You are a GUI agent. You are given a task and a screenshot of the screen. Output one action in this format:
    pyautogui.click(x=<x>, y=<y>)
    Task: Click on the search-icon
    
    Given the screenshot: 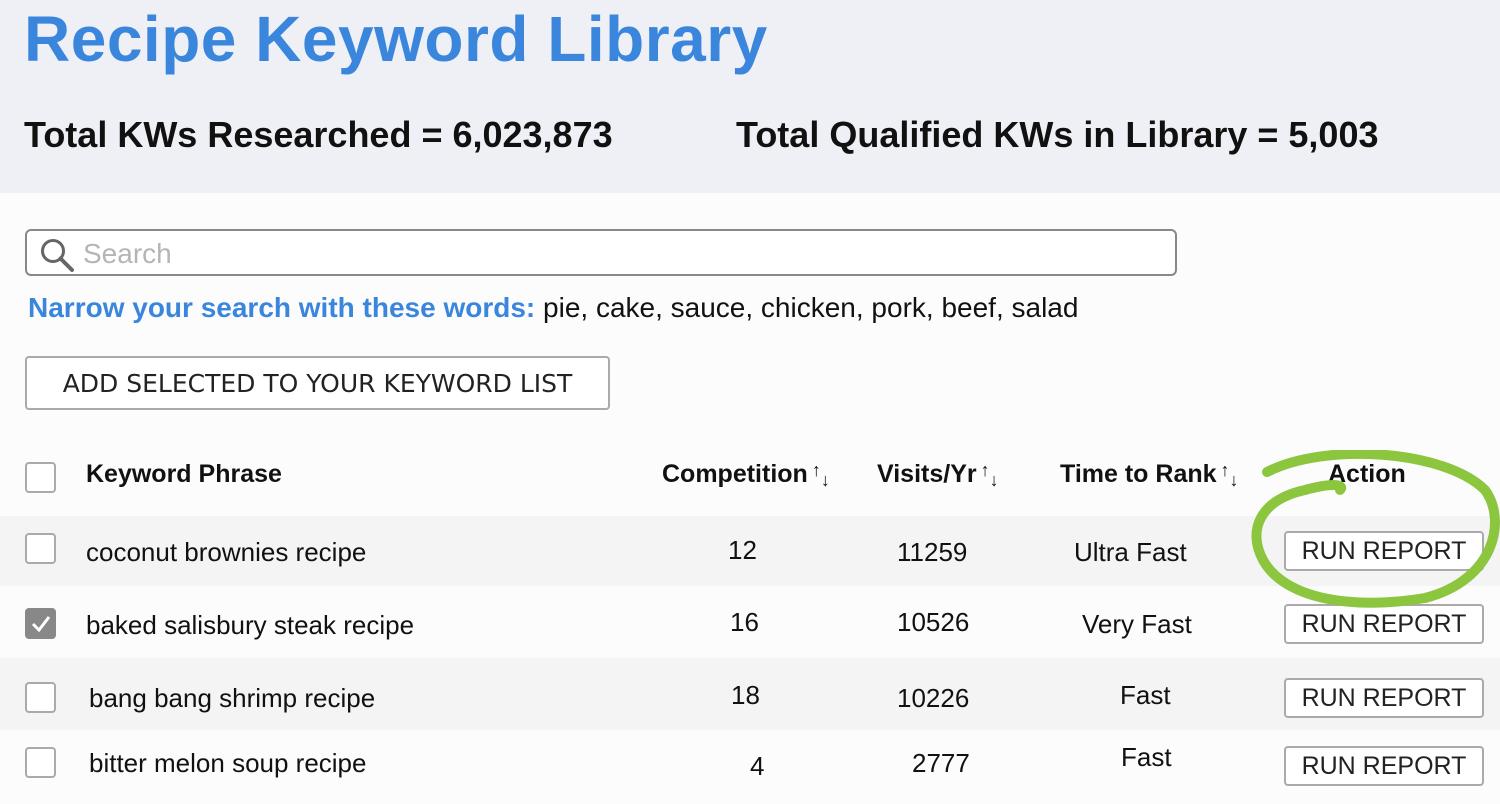 What is the action you would take?
    pyautogui.click(x=57, y=255)
    